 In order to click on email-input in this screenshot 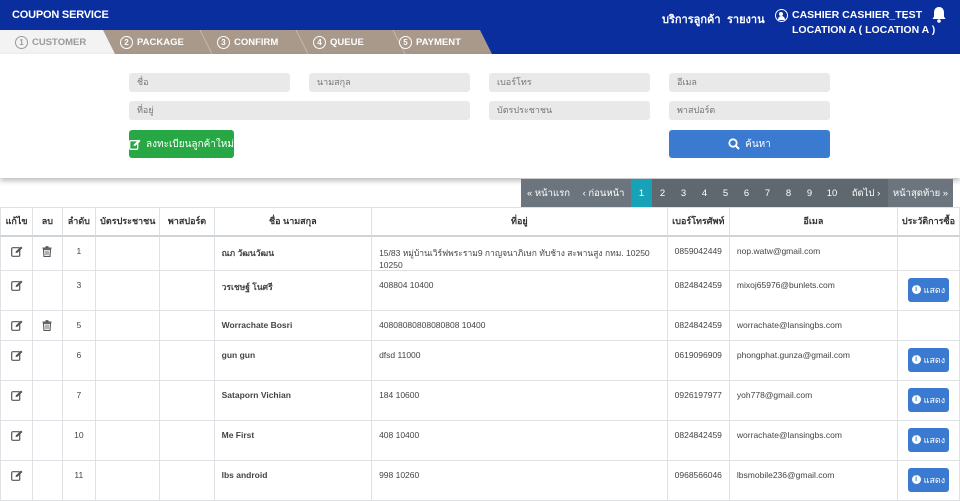, I will do `click(749, 82)`.